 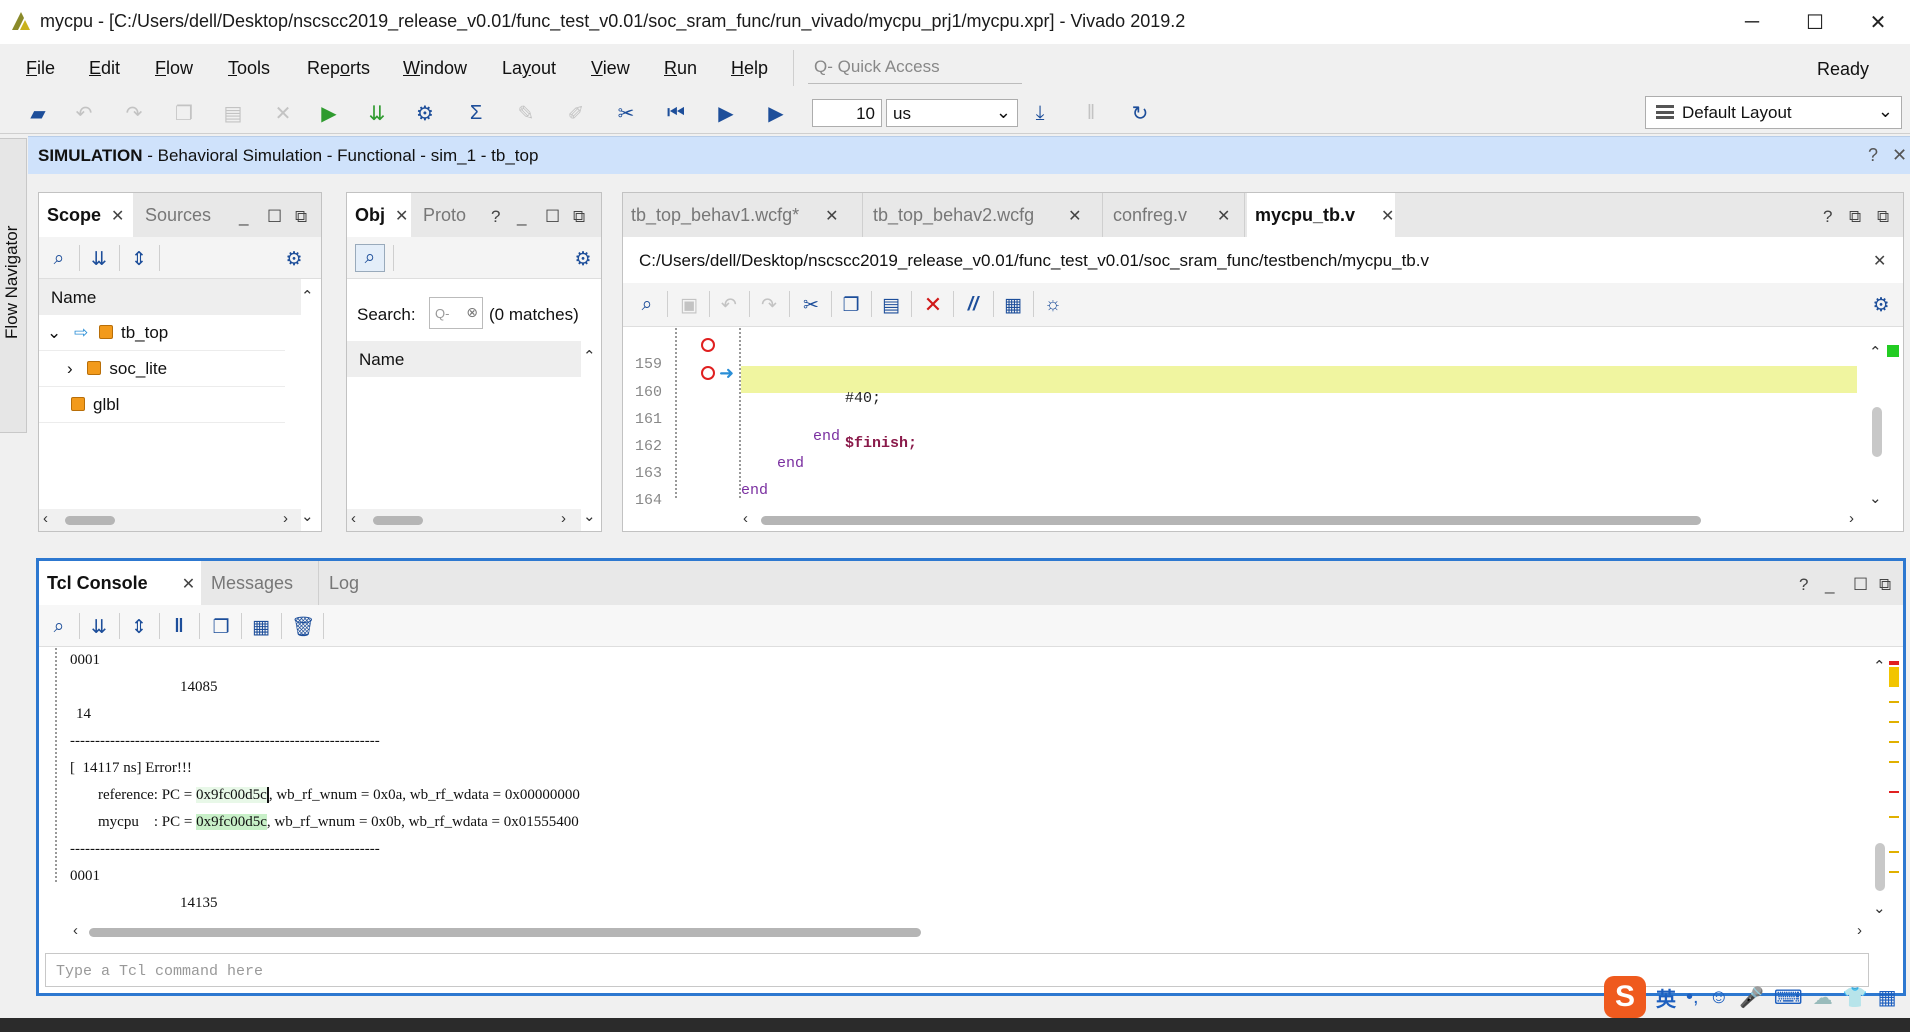 I want to click on ime-language-toggle: 英, so click(x=1666, y=997).